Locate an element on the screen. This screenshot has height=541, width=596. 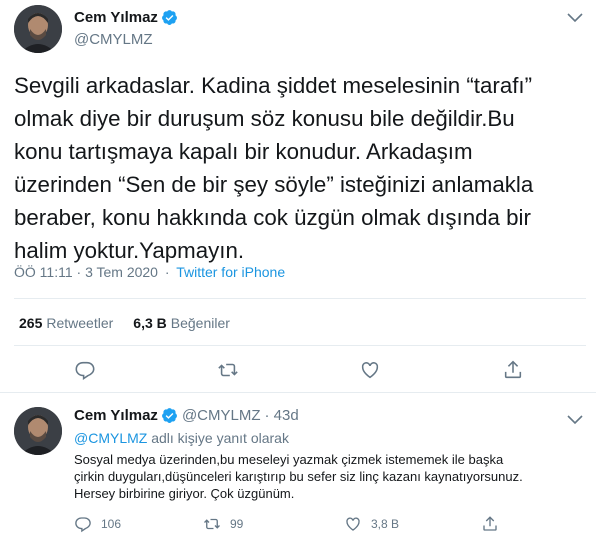
retweet-button: 99 is located at coordinates (223, 524).